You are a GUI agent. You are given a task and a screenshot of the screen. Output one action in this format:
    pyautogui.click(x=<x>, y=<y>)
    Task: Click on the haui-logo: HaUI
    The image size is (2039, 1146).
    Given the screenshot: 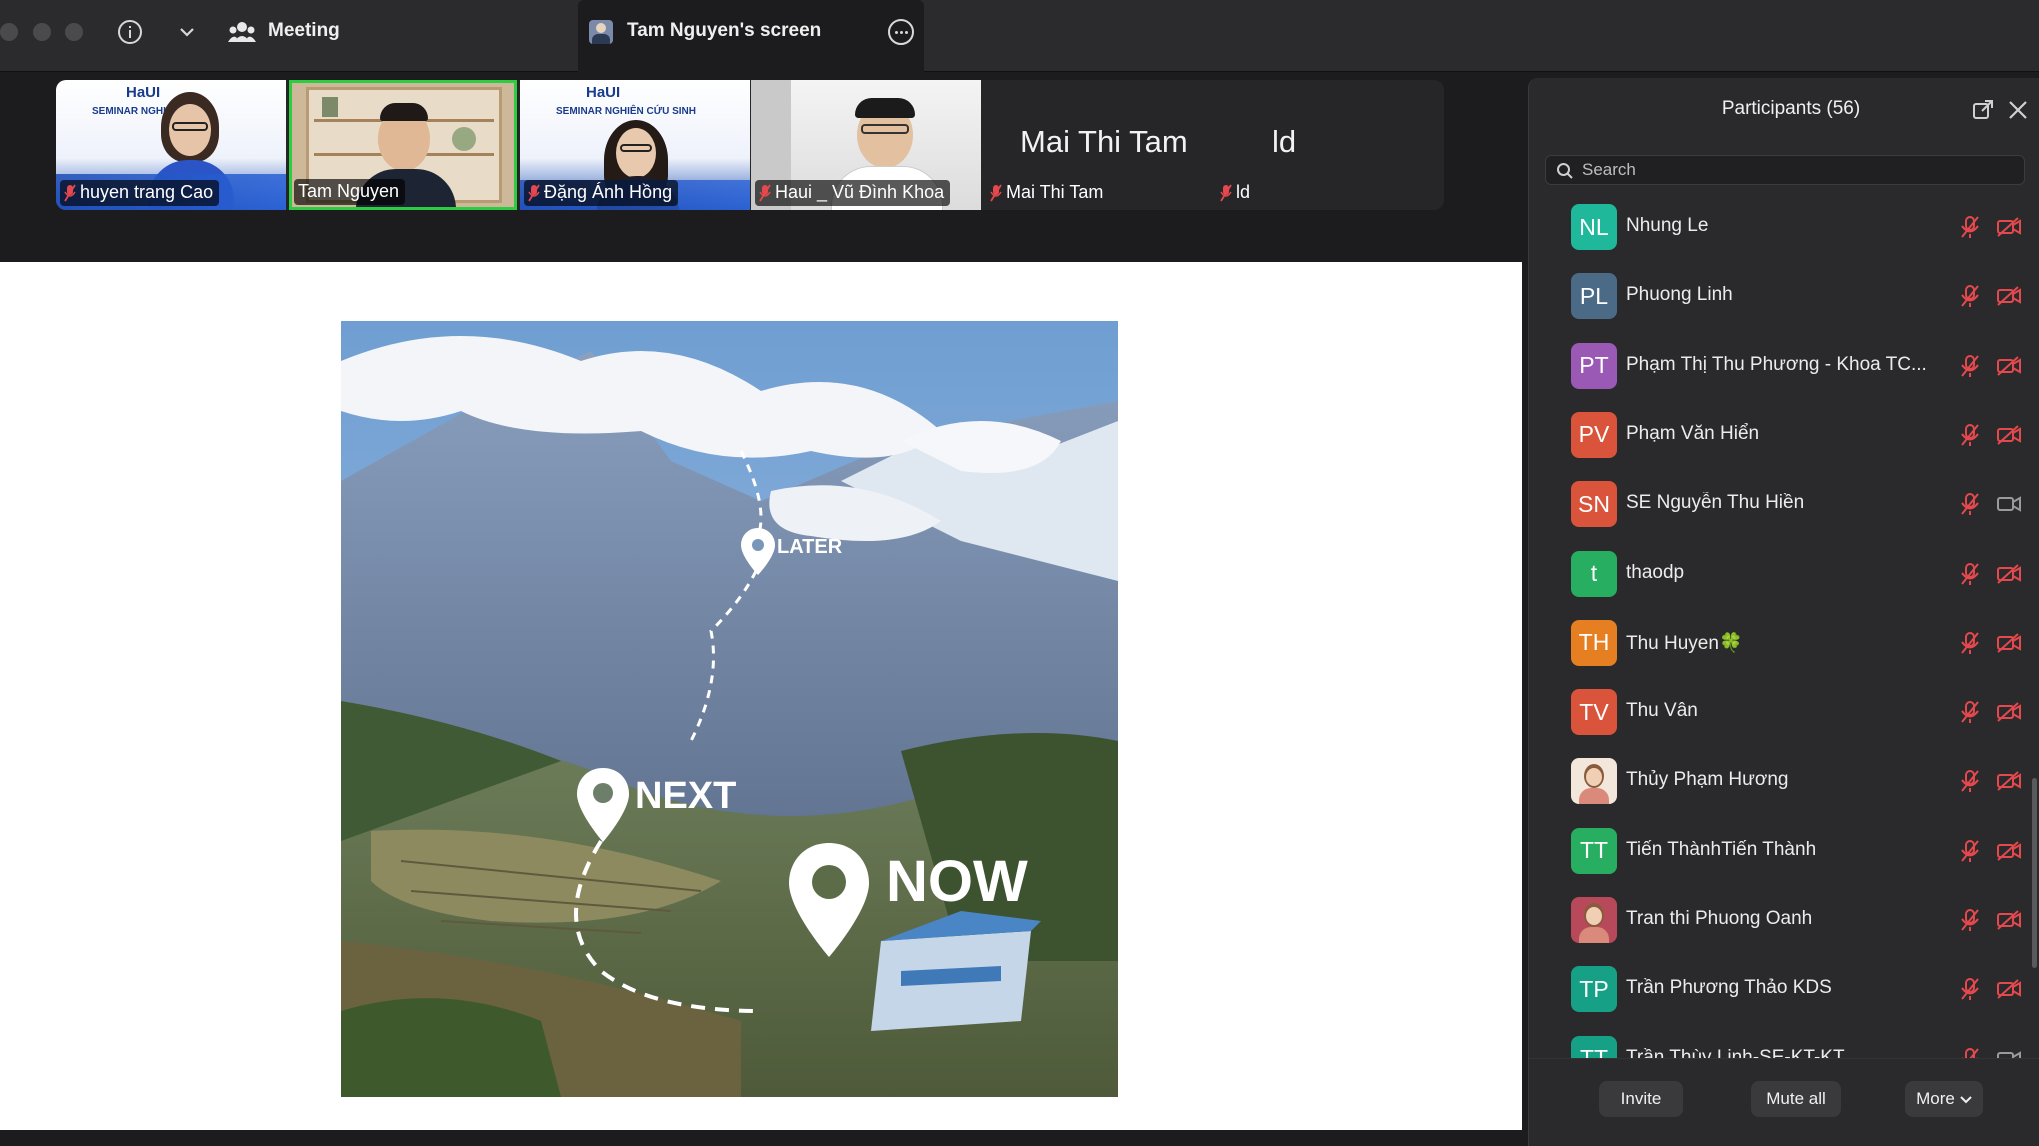 What is the action you would take?
    pyautogui.click(x=143, y=92)
    